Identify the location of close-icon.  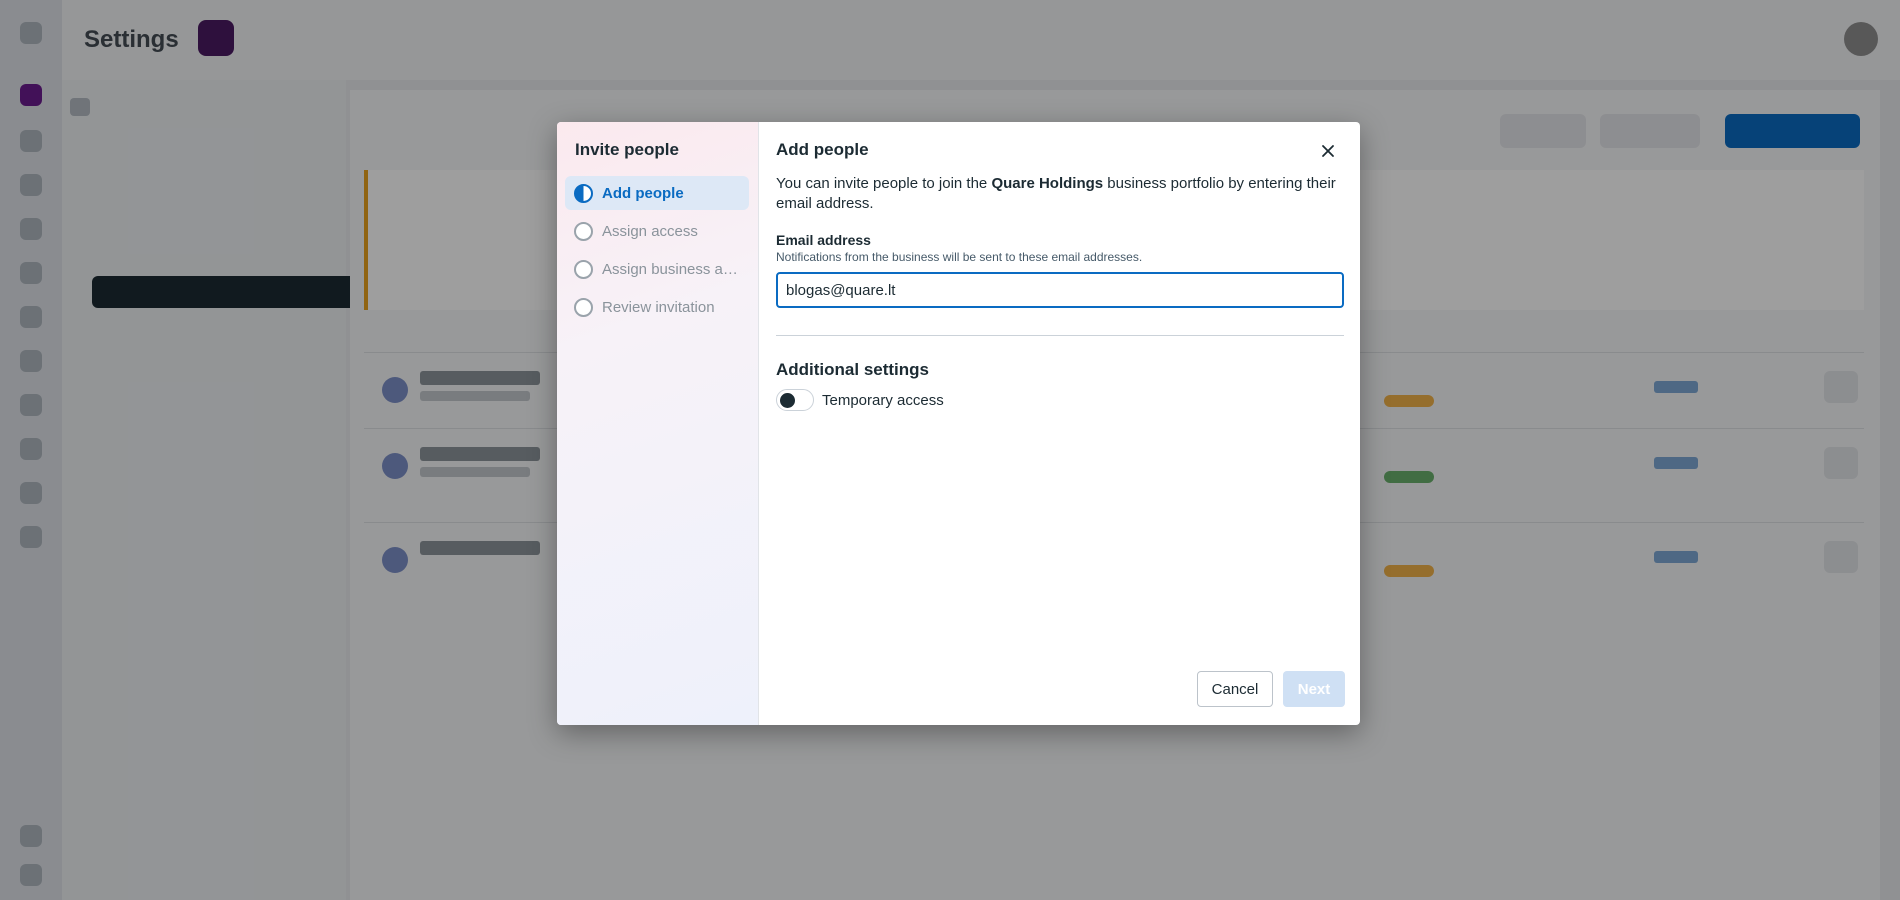
(1328, 151).